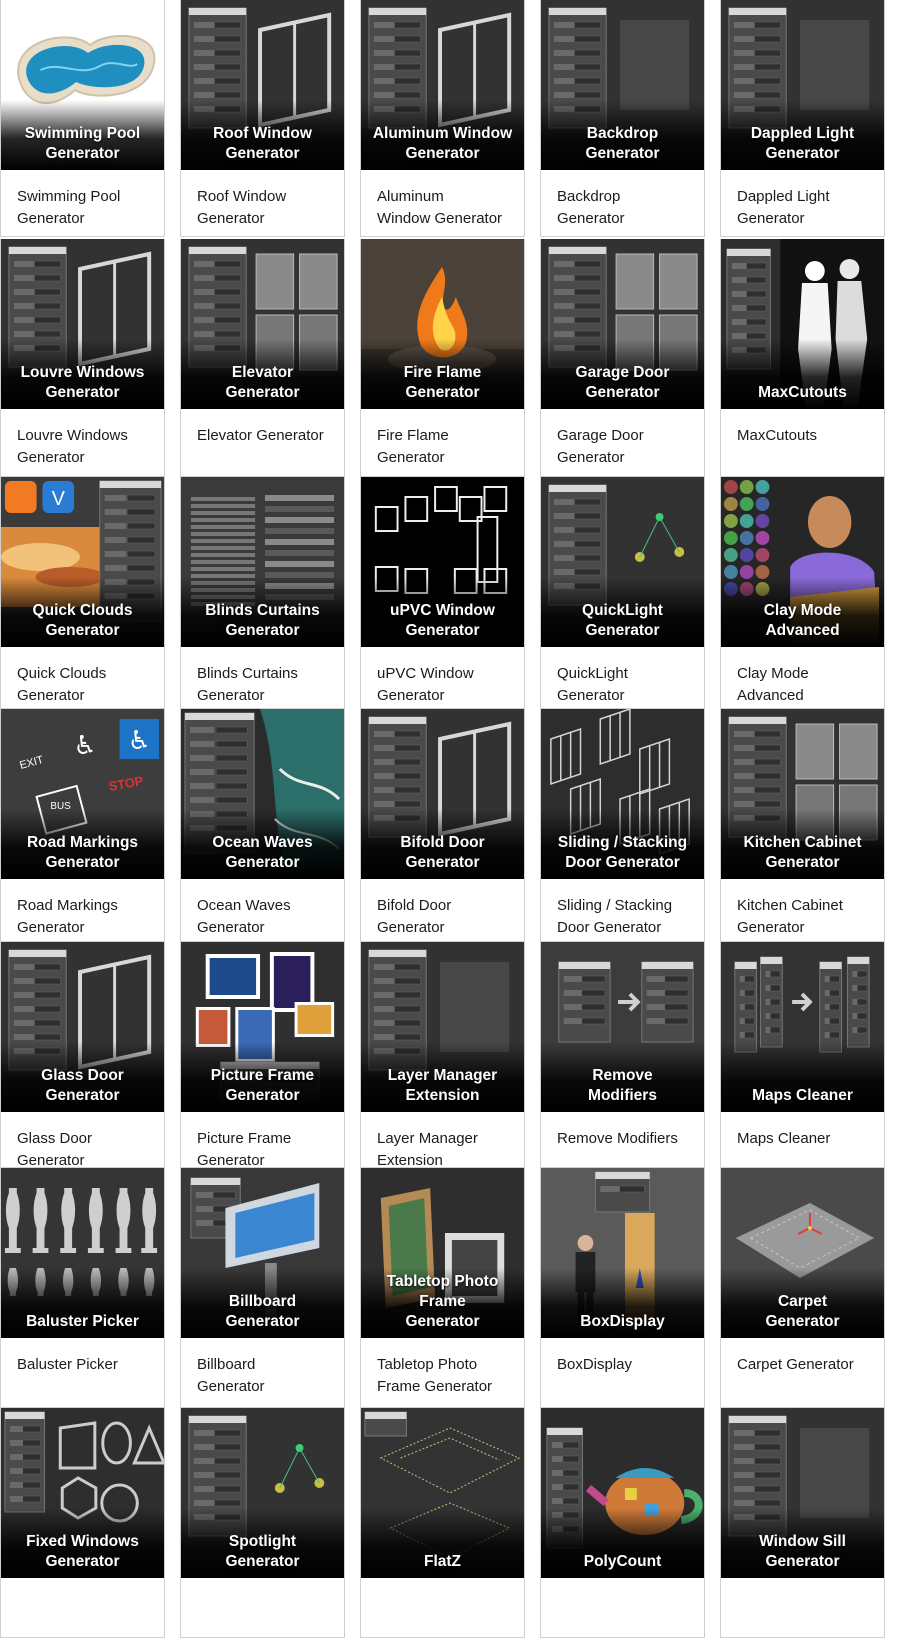 The height and width of the screenshot is (1638, 922). I want to click on product-thumbnail: Sliding / Stacking Door Generator, so click(622, 794).